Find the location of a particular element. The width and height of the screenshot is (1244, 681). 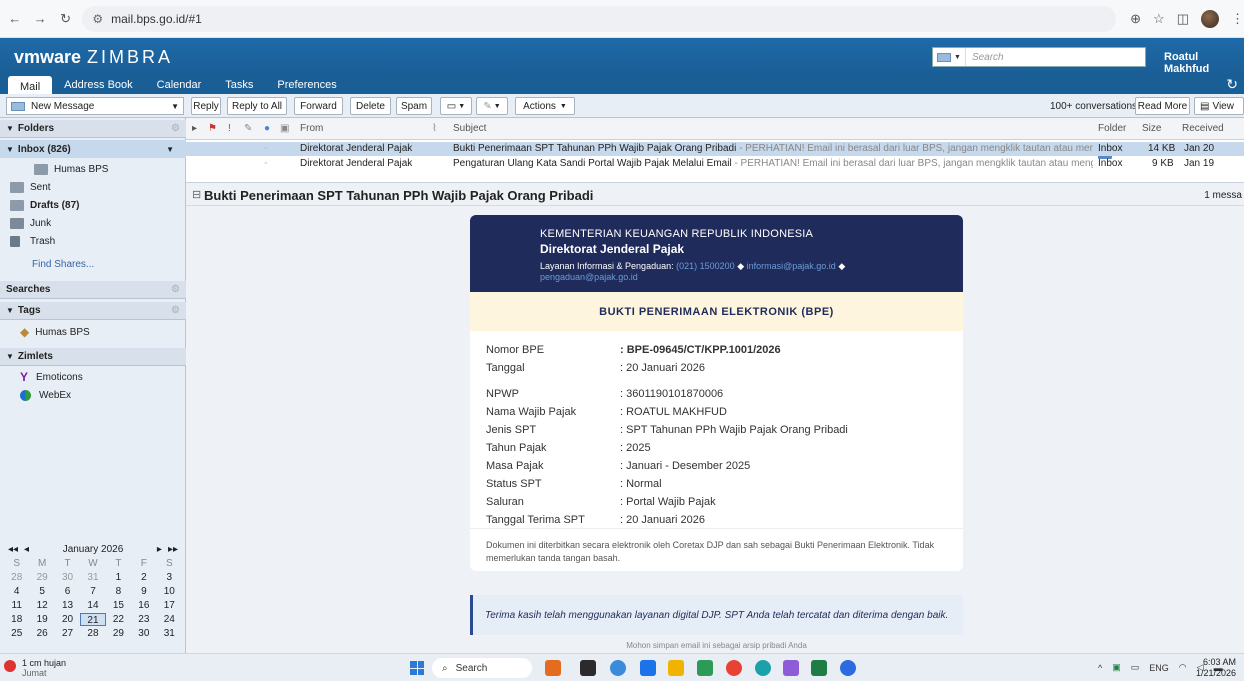

column-size: Size is located at coordinates (1151, 128).